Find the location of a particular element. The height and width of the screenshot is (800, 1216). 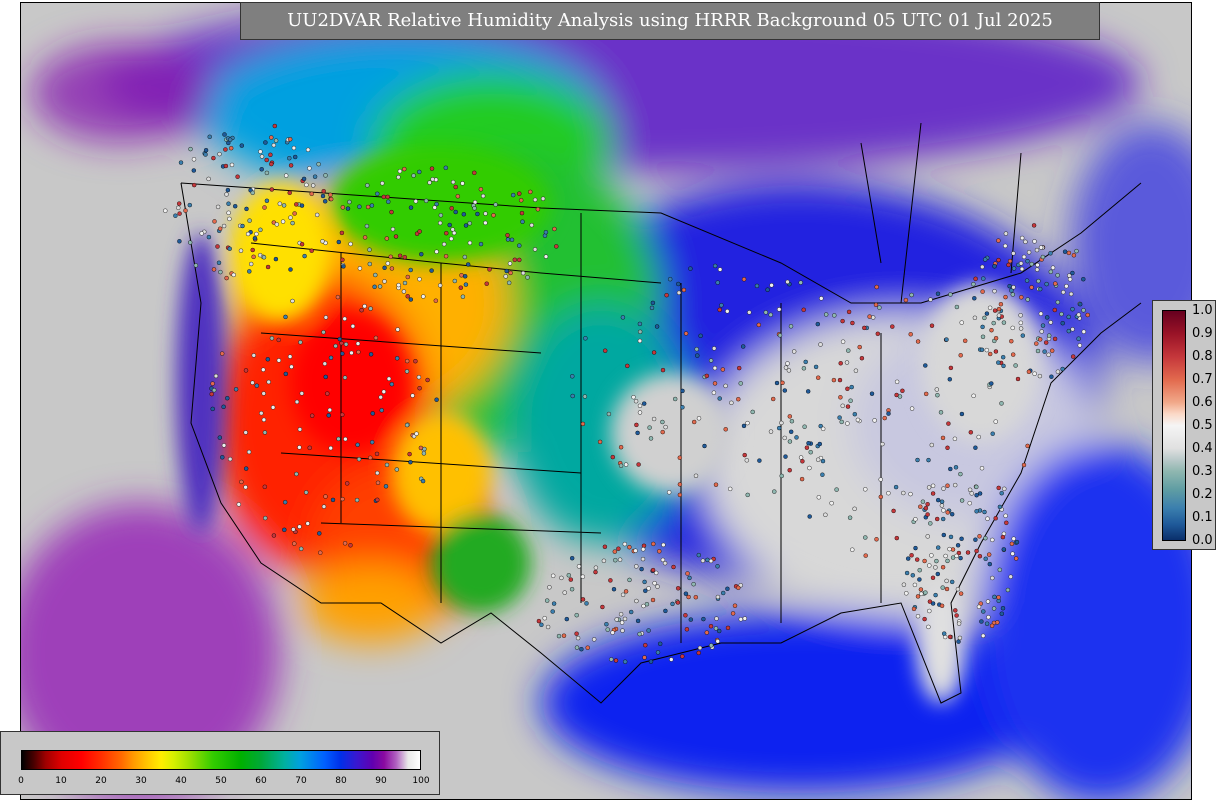

rh-tick: 90 is located at coordinates (381, 781).